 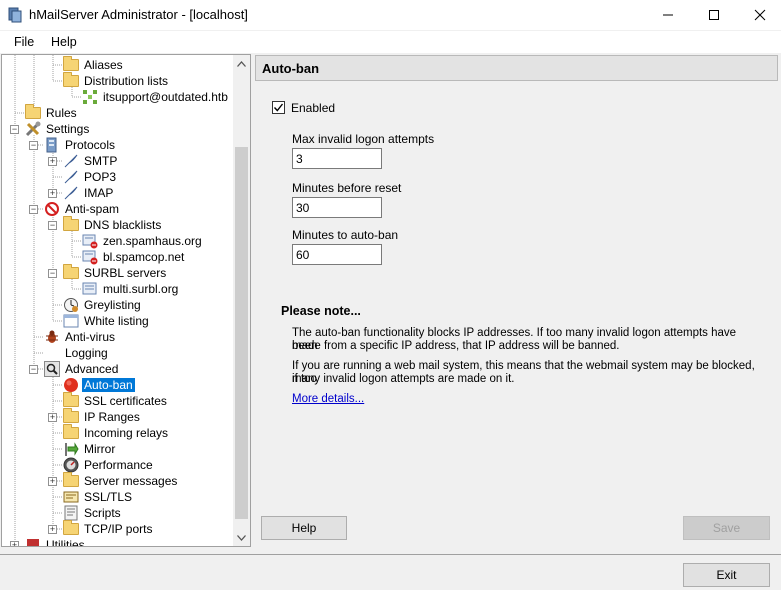 What do you see at coordinates (14, 543) in the screenshot?
I see `expand-utilities-toggle: +` at bounding box center [14, 543].